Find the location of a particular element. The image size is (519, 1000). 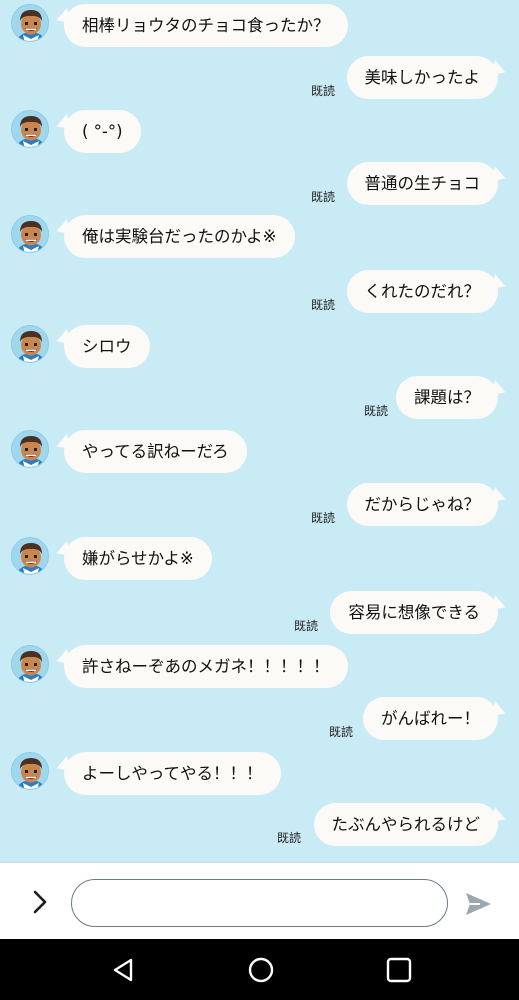

message-row-incoming: 嫌がらせかよ※ is located at coordinates (259, 558).